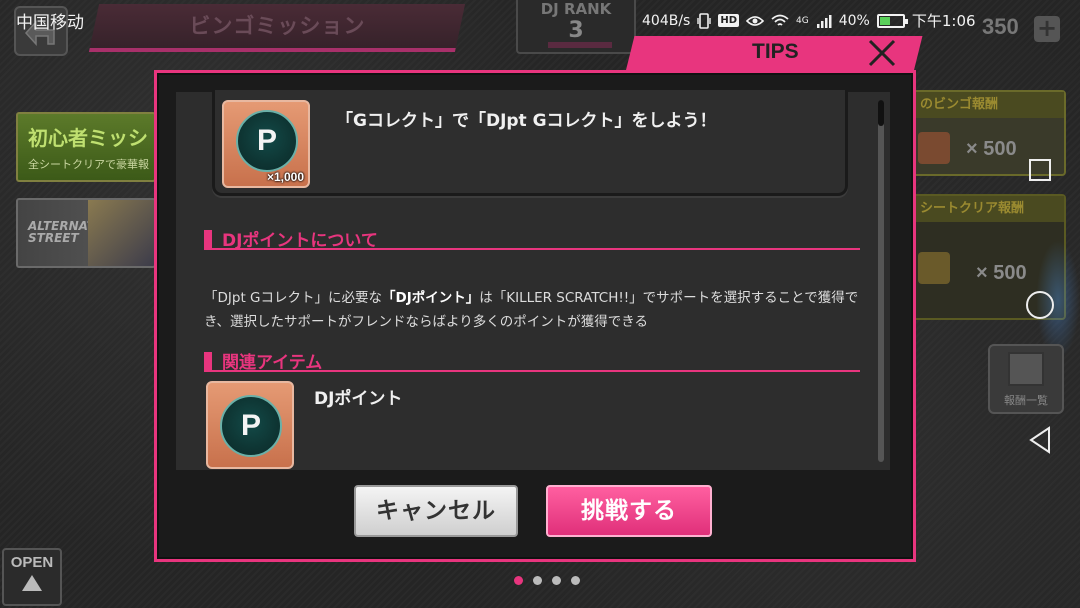 The image size is (1080, 608). What do you see at coordinates (285, 177) in the screenshot?
I see `reward-quantity: ×1,000` at bounding box center [285, 177].